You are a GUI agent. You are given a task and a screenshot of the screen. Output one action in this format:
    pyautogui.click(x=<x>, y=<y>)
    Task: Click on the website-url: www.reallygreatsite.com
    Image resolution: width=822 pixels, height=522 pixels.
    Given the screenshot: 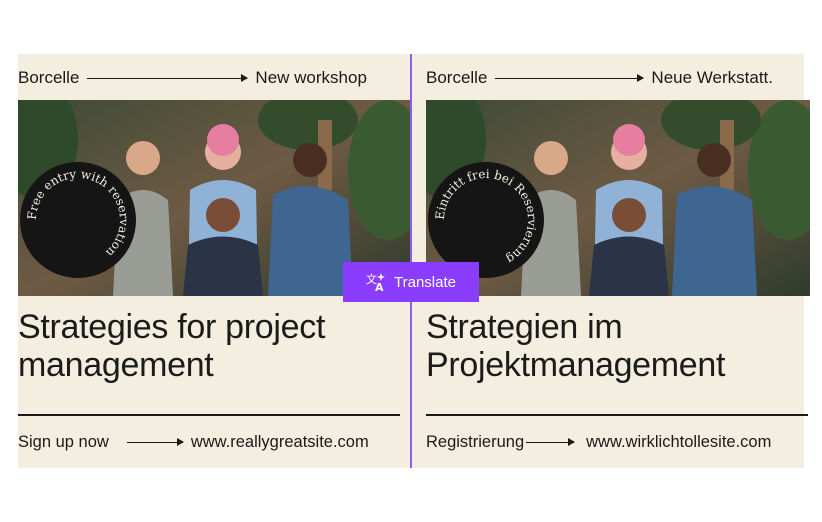 What is the action you would take?
    pyautogui.click(x=279, y=441)
    